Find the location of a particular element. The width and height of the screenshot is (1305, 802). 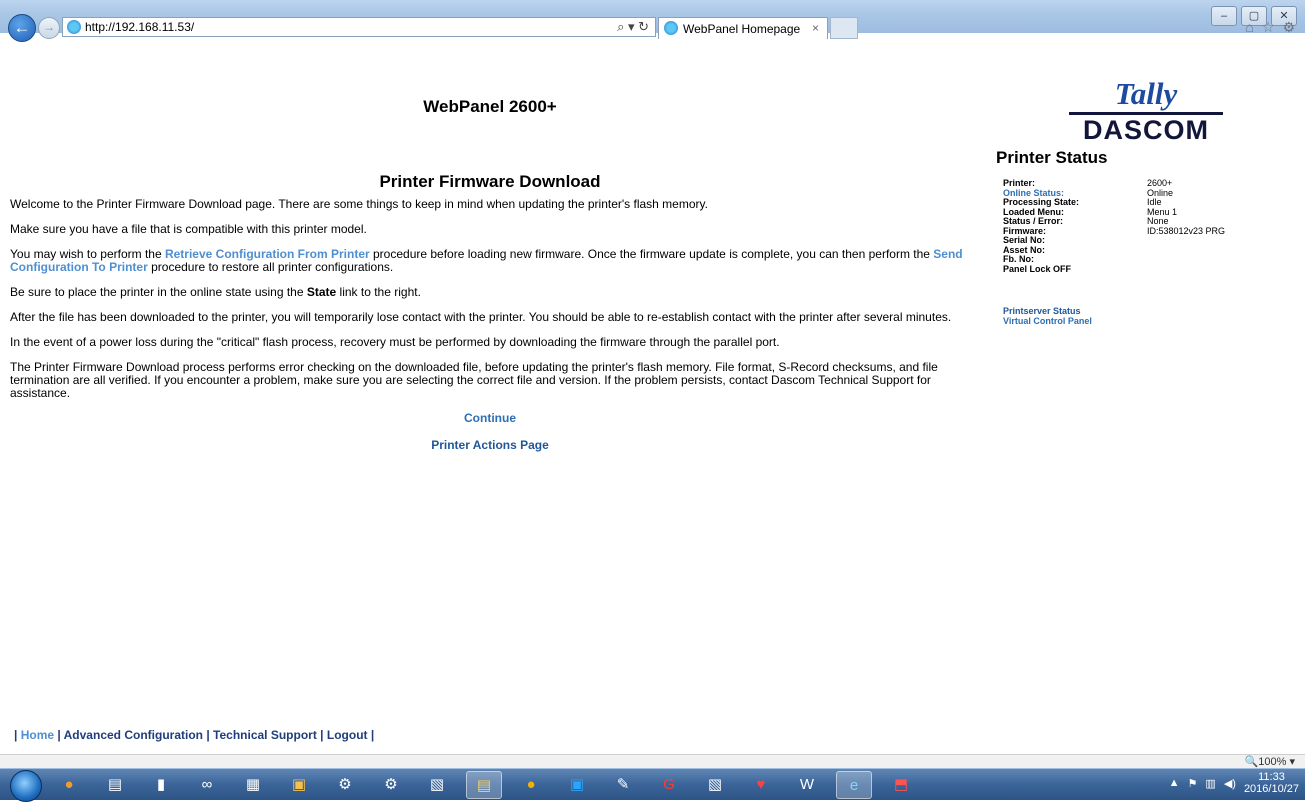

retrieve-configuration-link: Retrieve Configuration From Printer is located at coordinates (267, 254).